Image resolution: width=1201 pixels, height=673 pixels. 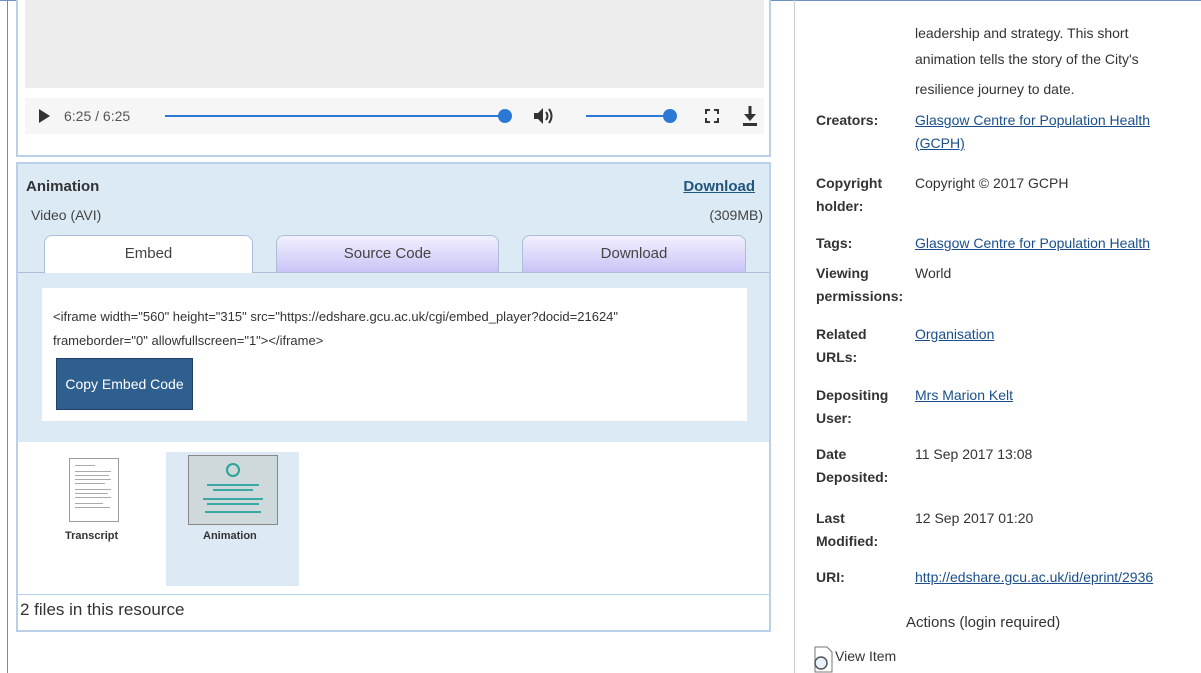 What do you see at coordinates (834, 243) in the screenshot?
I see `meta-label: Tags:` at bounding box center [834, 243].